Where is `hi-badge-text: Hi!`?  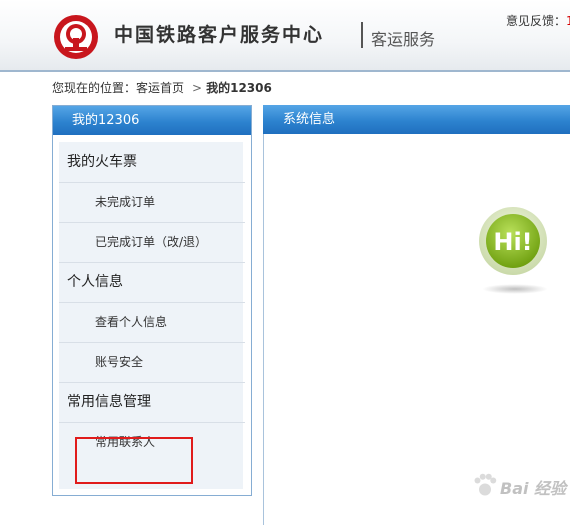 hi-badge-text: Hi! is located at coordinates (512, 242).